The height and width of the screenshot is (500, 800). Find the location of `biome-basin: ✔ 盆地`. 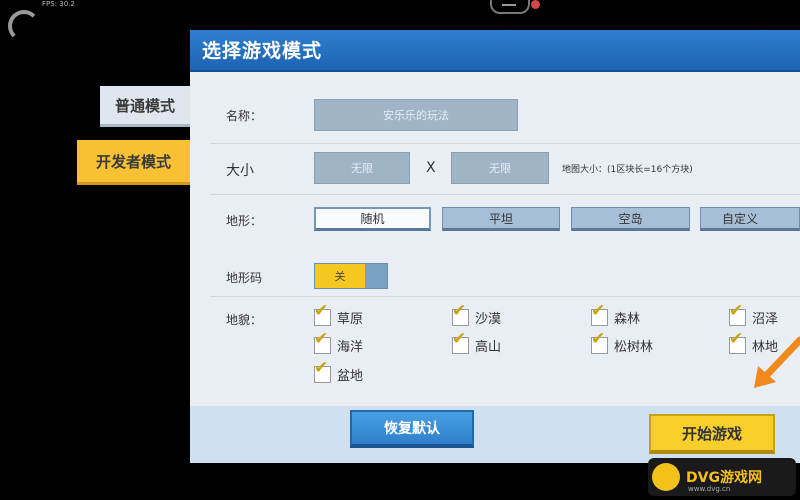

biome-basin: ✔ 盆地 is located at coordinates (338, 372).